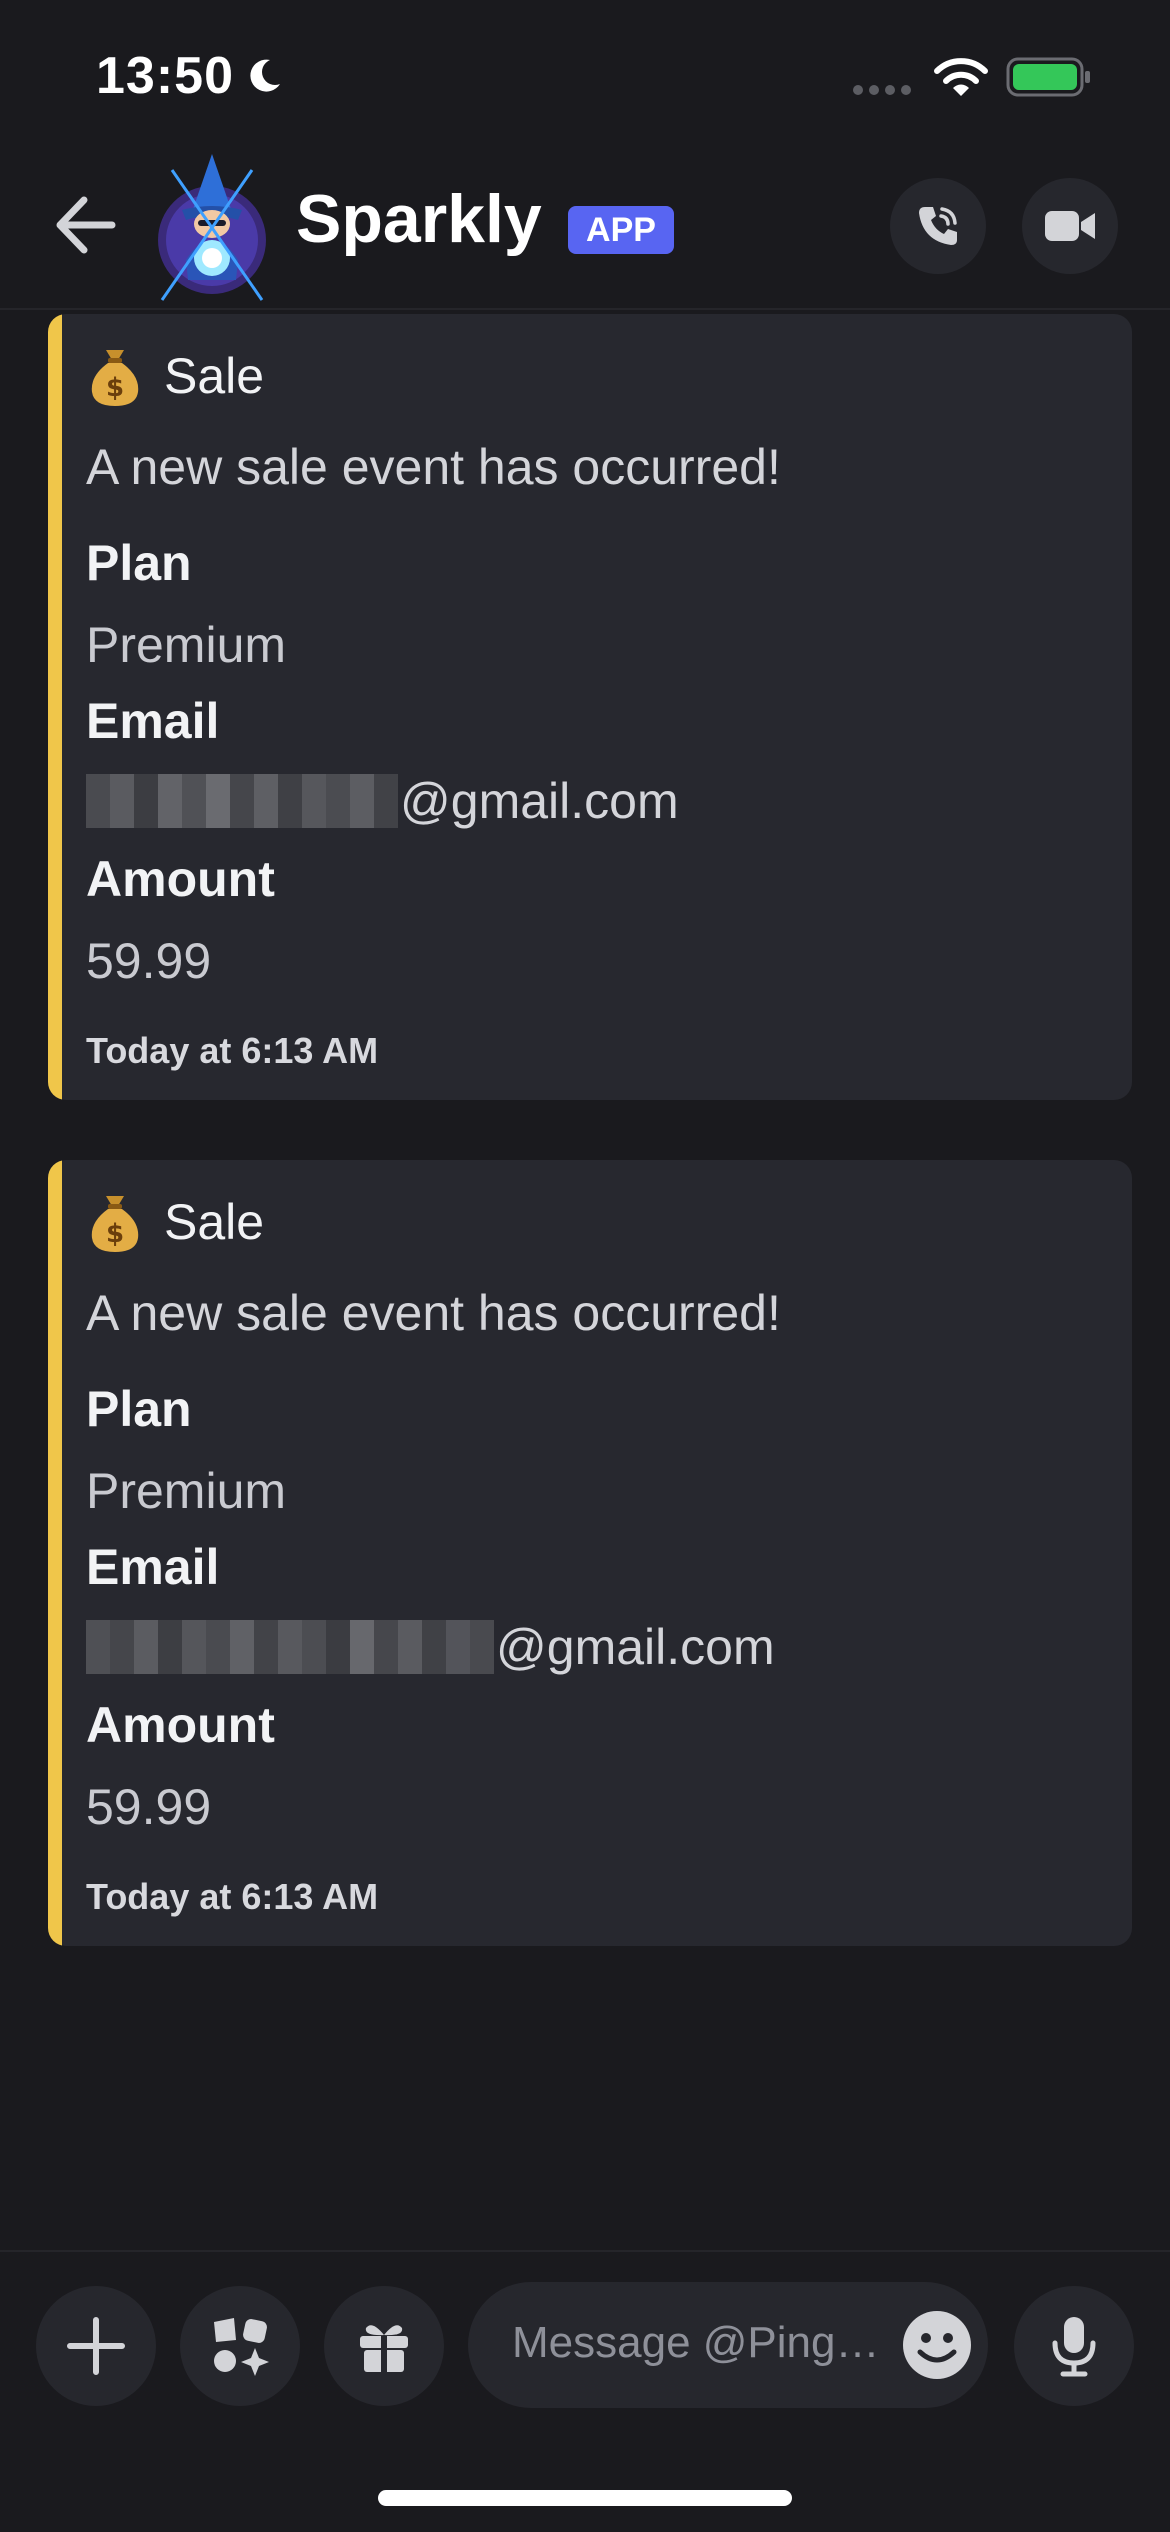  Describe the element at coordinates (1048, 77) in the screenshot. I see `battery-icon` at that location.